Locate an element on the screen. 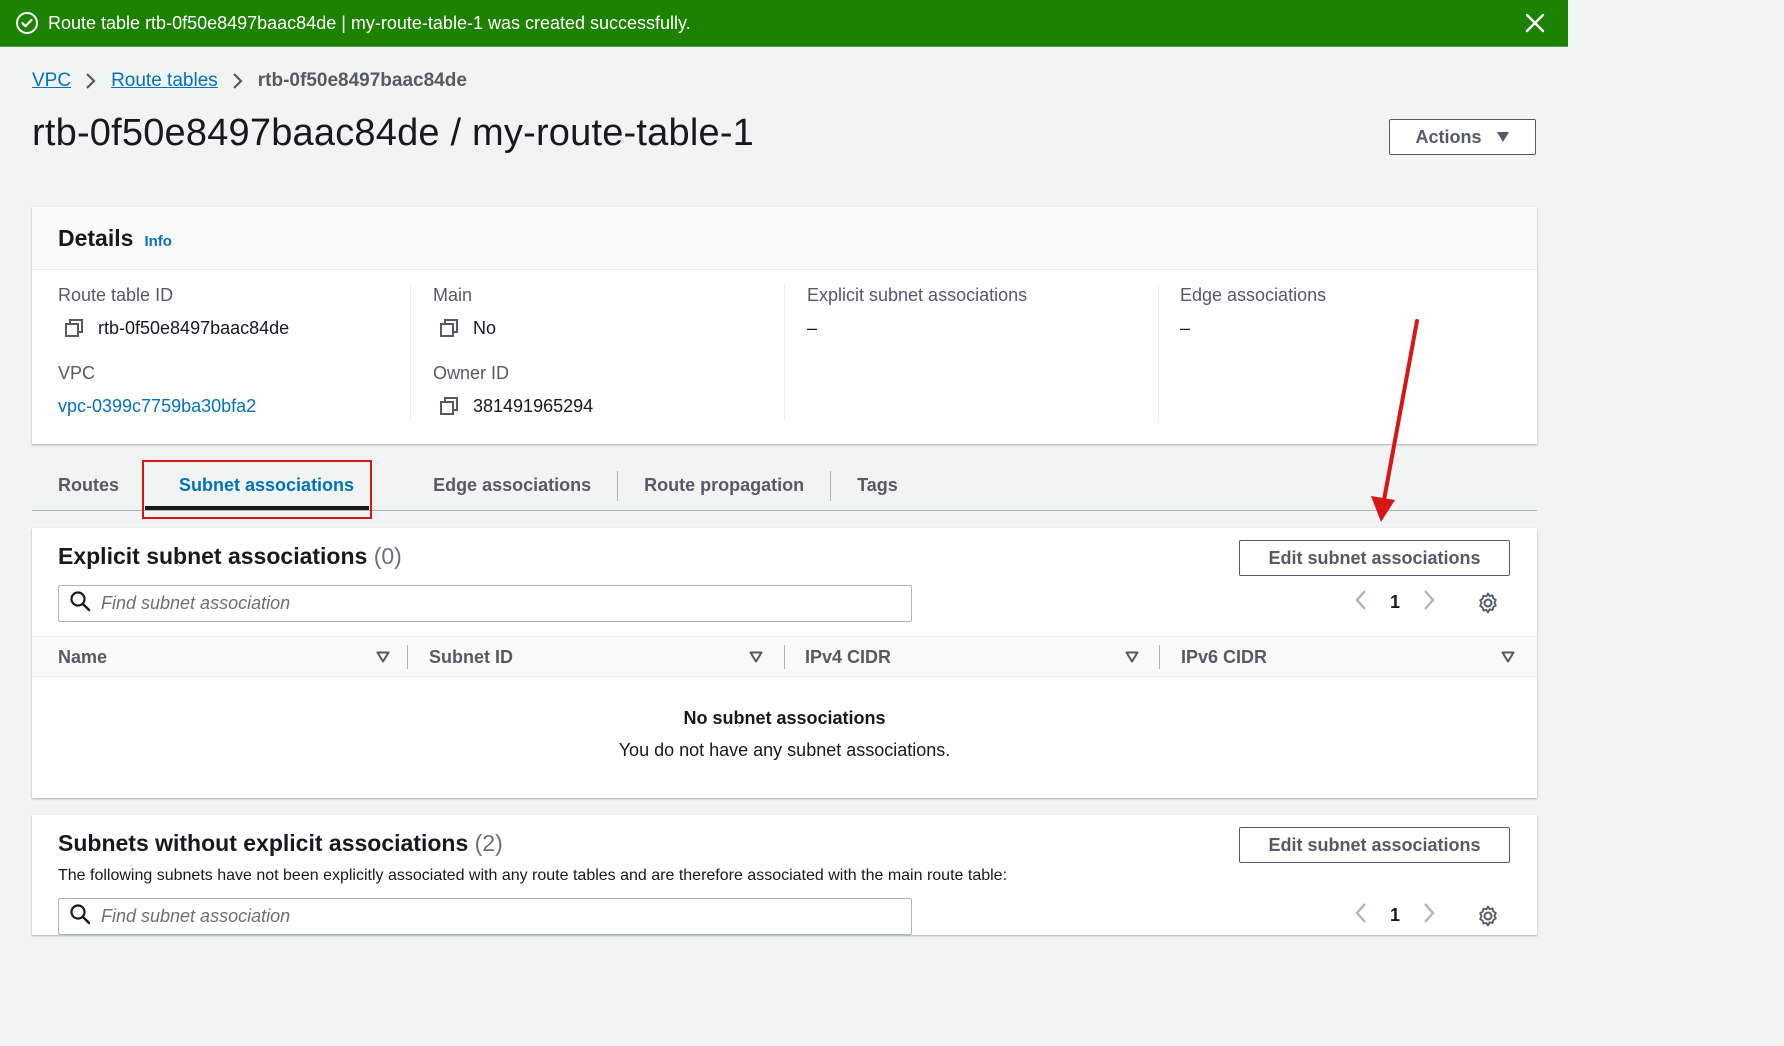 The width and height of the screenshot is (1784, 1046). breadcrumb: VPC Route tables rtb-0f50e8497baac84de is located at coordinates (249, 81).